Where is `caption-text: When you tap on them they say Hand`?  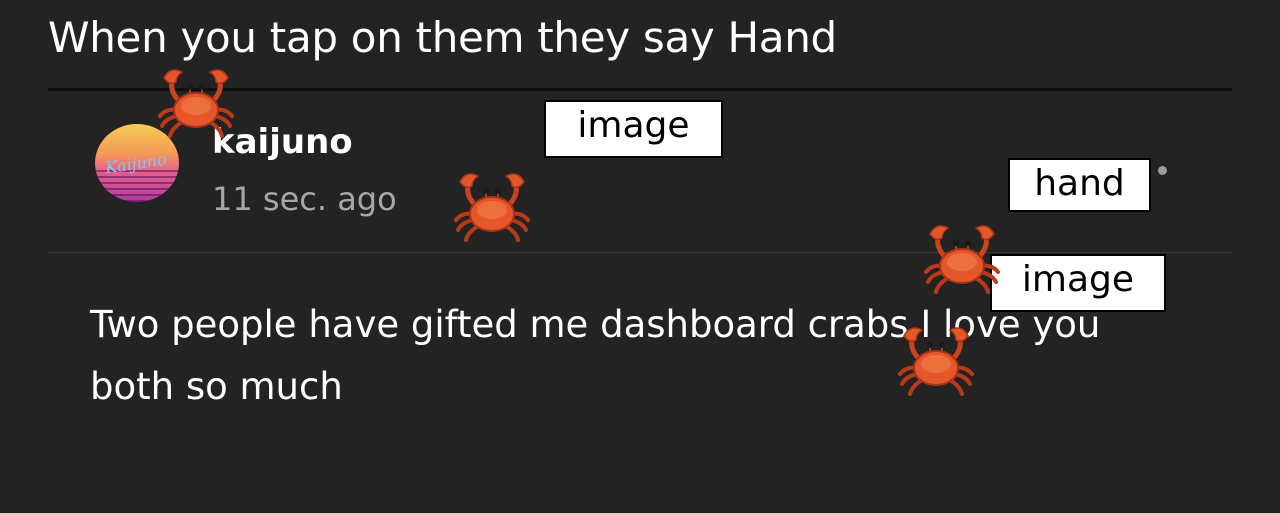
caption-text: When you tap on them they say Hand is located at coordinates (442, 37).